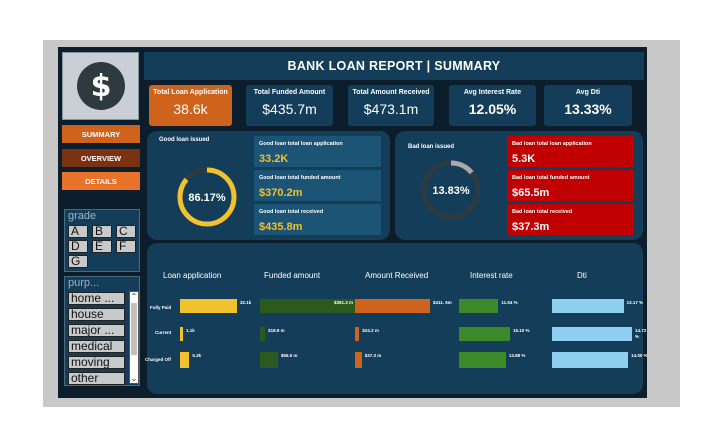  I want to click on interest-rate-value-label: 15.10 %, so click(521, 330).